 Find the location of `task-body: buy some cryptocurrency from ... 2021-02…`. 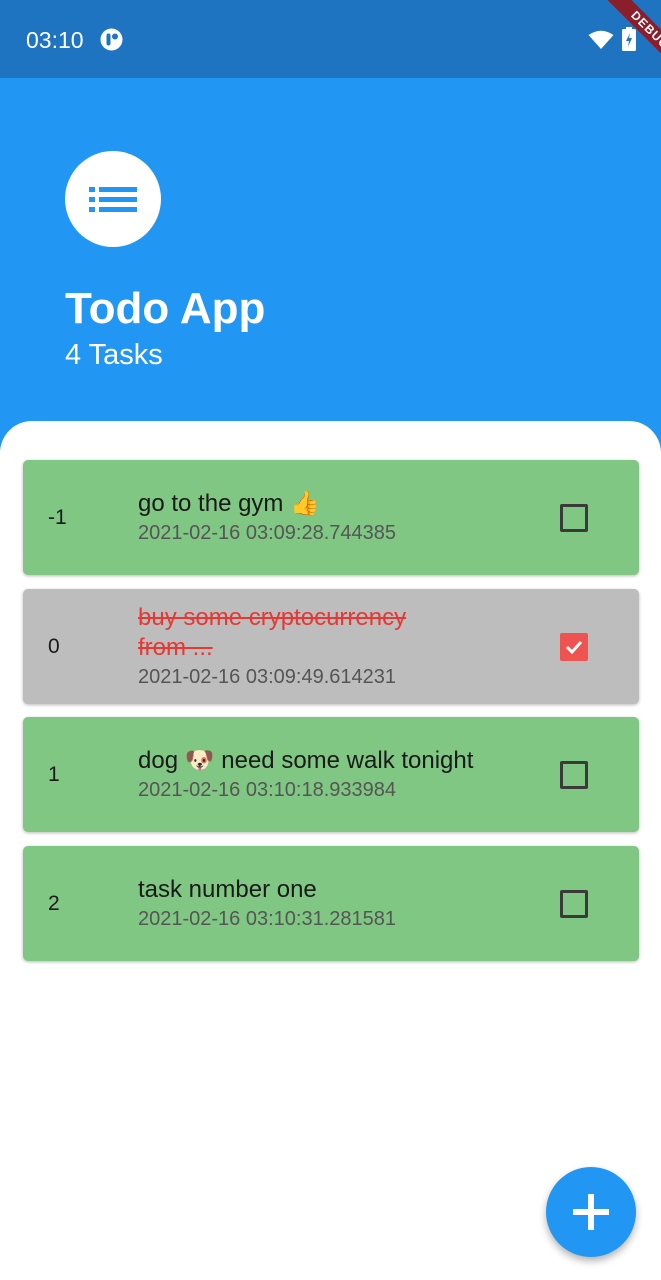

task-body: buy some cryptocurrency from ... 2021-02… is located at coordinates (338, 646).